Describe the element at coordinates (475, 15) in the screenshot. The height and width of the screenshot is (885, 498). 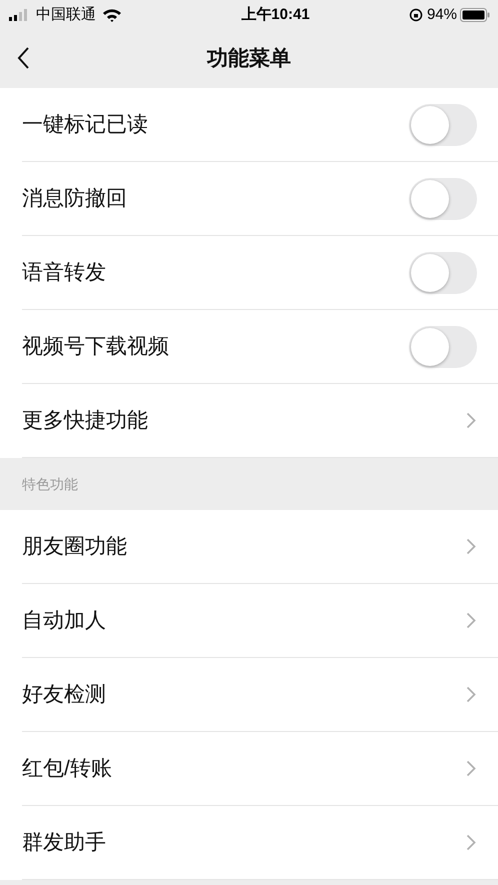
I see `battery-icon` at that location.